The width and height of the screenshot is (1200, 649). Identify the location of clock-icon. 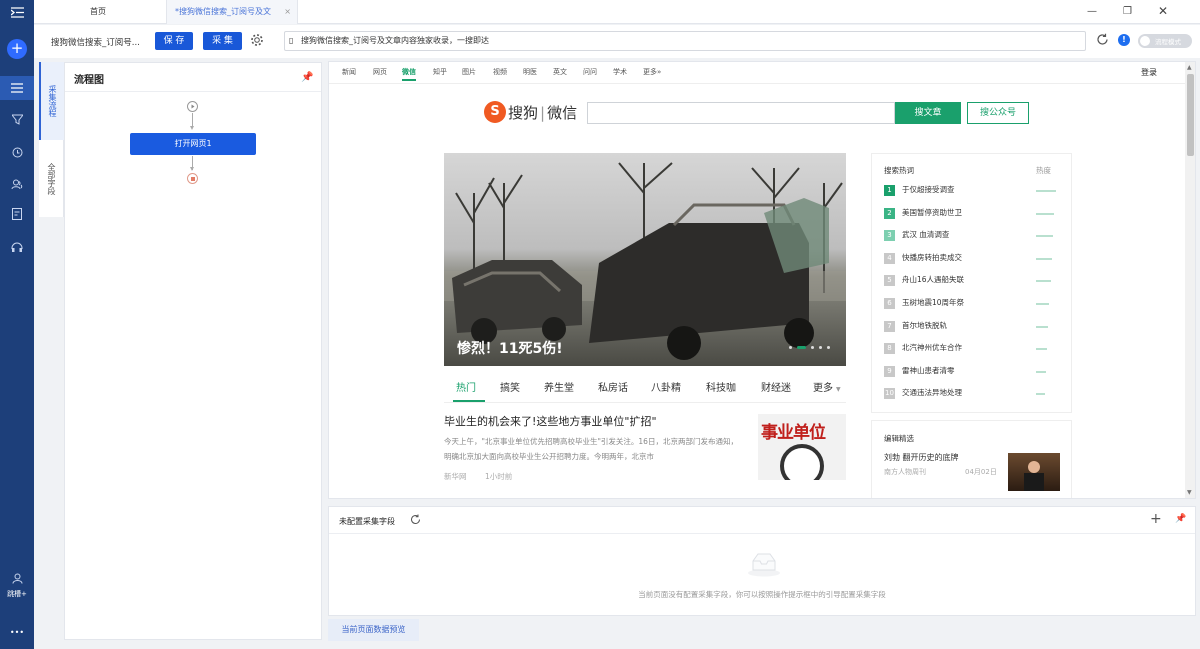
(17, 152).